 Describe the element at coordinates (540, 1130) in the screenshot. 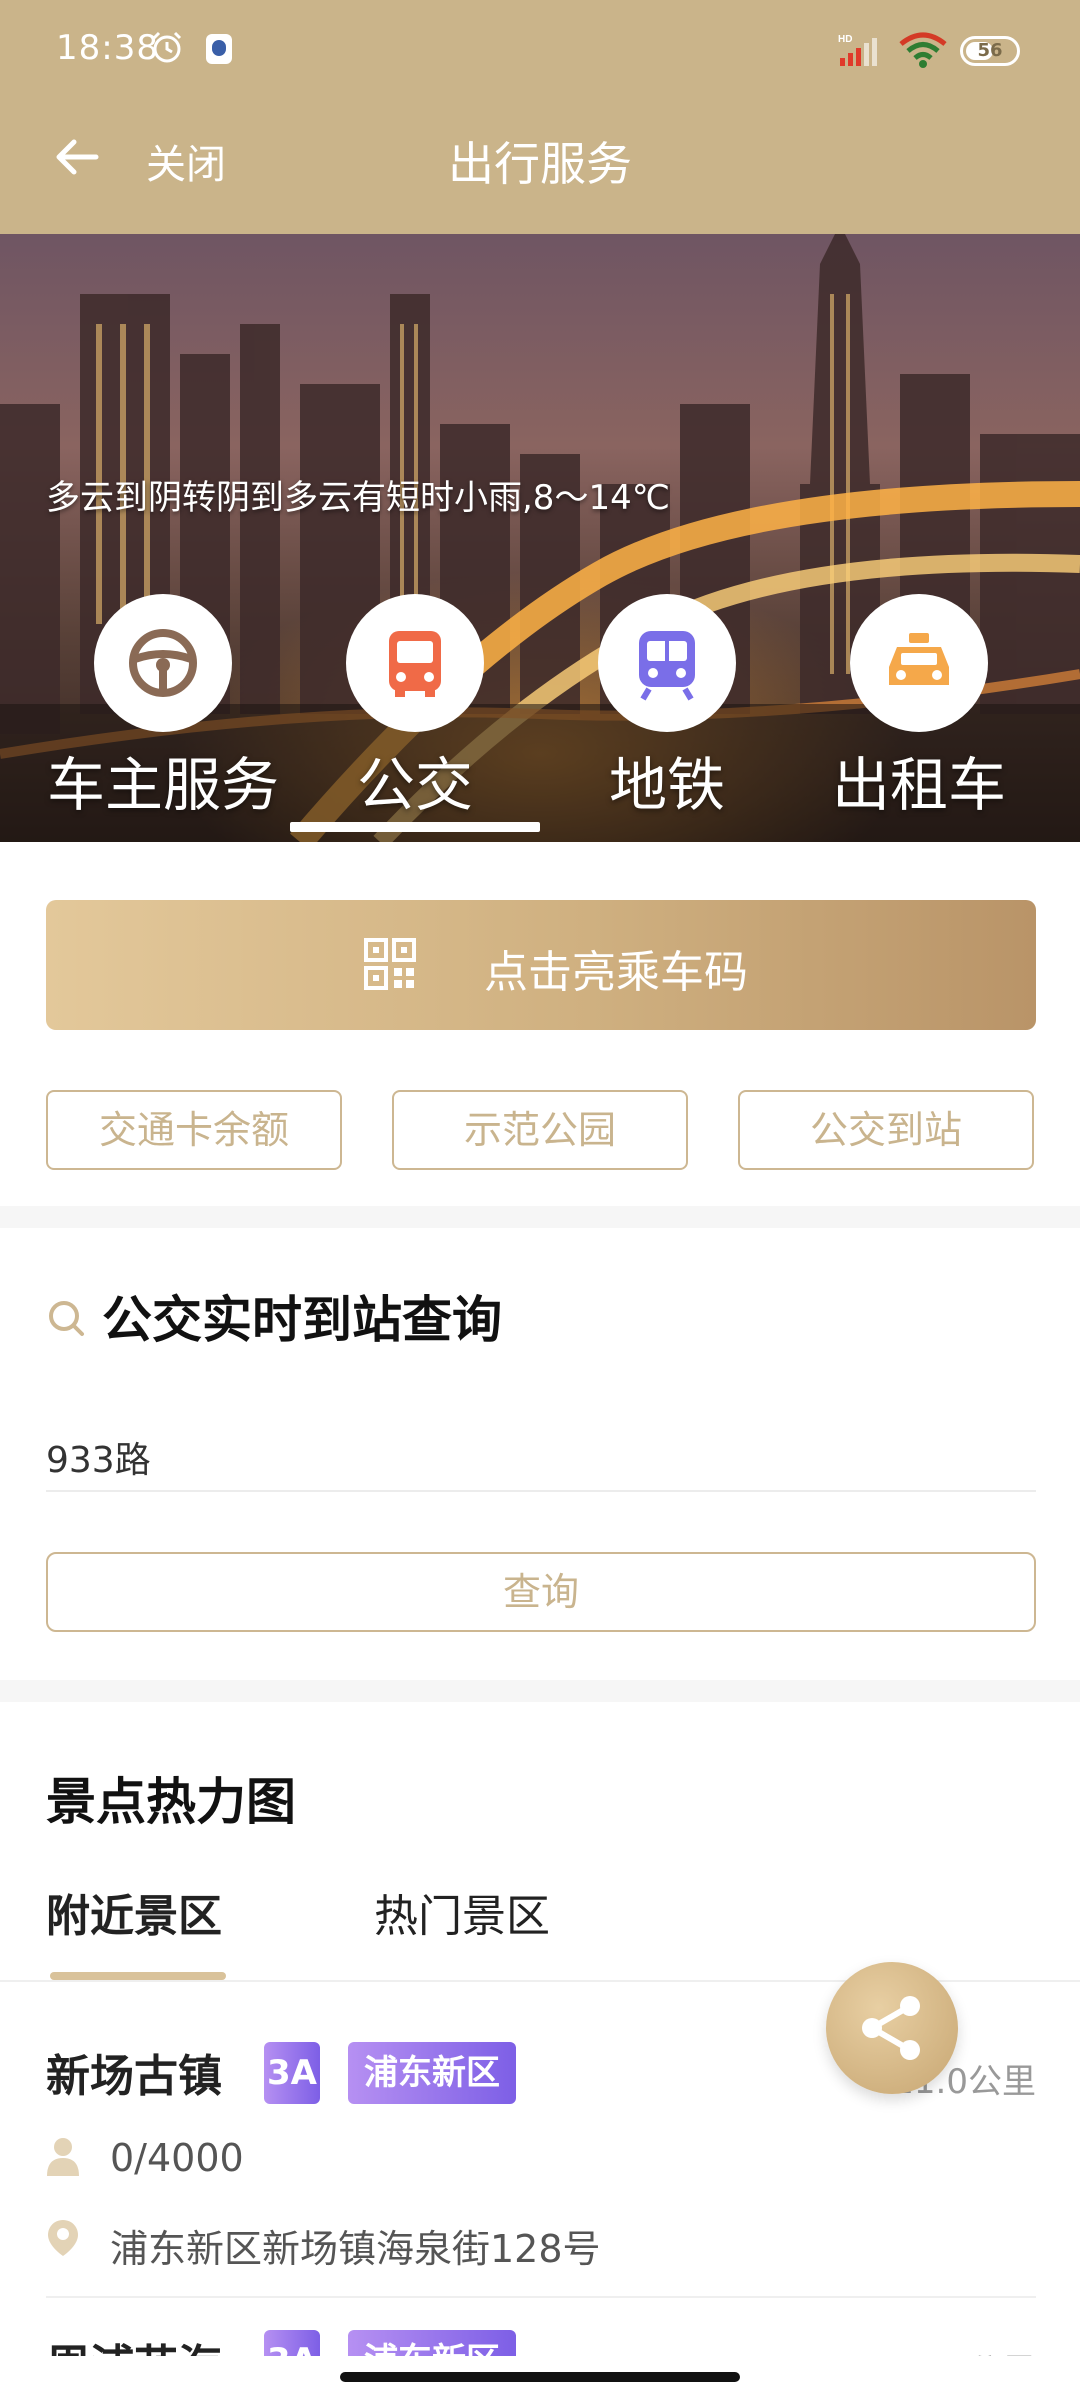

I see `demo-park-button: 示范公园` at that location.